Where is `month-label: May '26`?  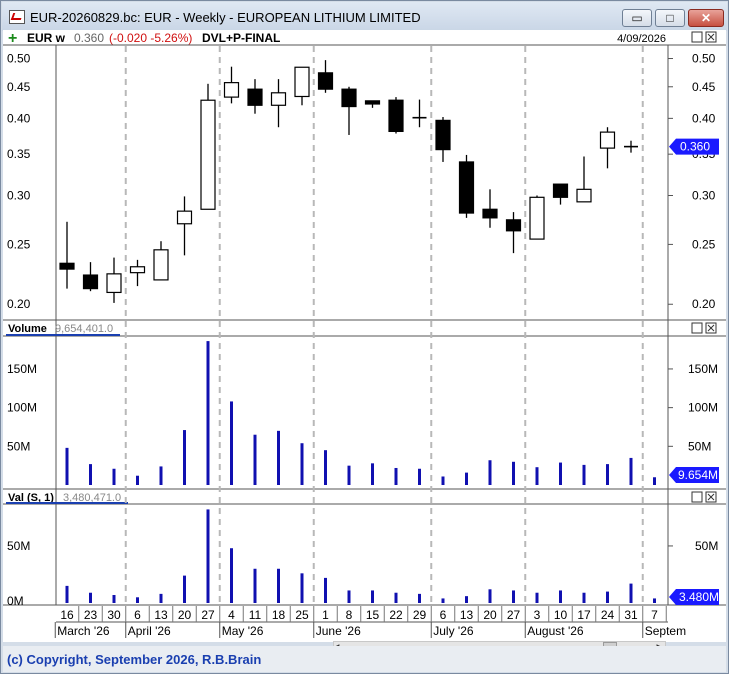
month-label: May '26 is located at coordinates (243, 631).